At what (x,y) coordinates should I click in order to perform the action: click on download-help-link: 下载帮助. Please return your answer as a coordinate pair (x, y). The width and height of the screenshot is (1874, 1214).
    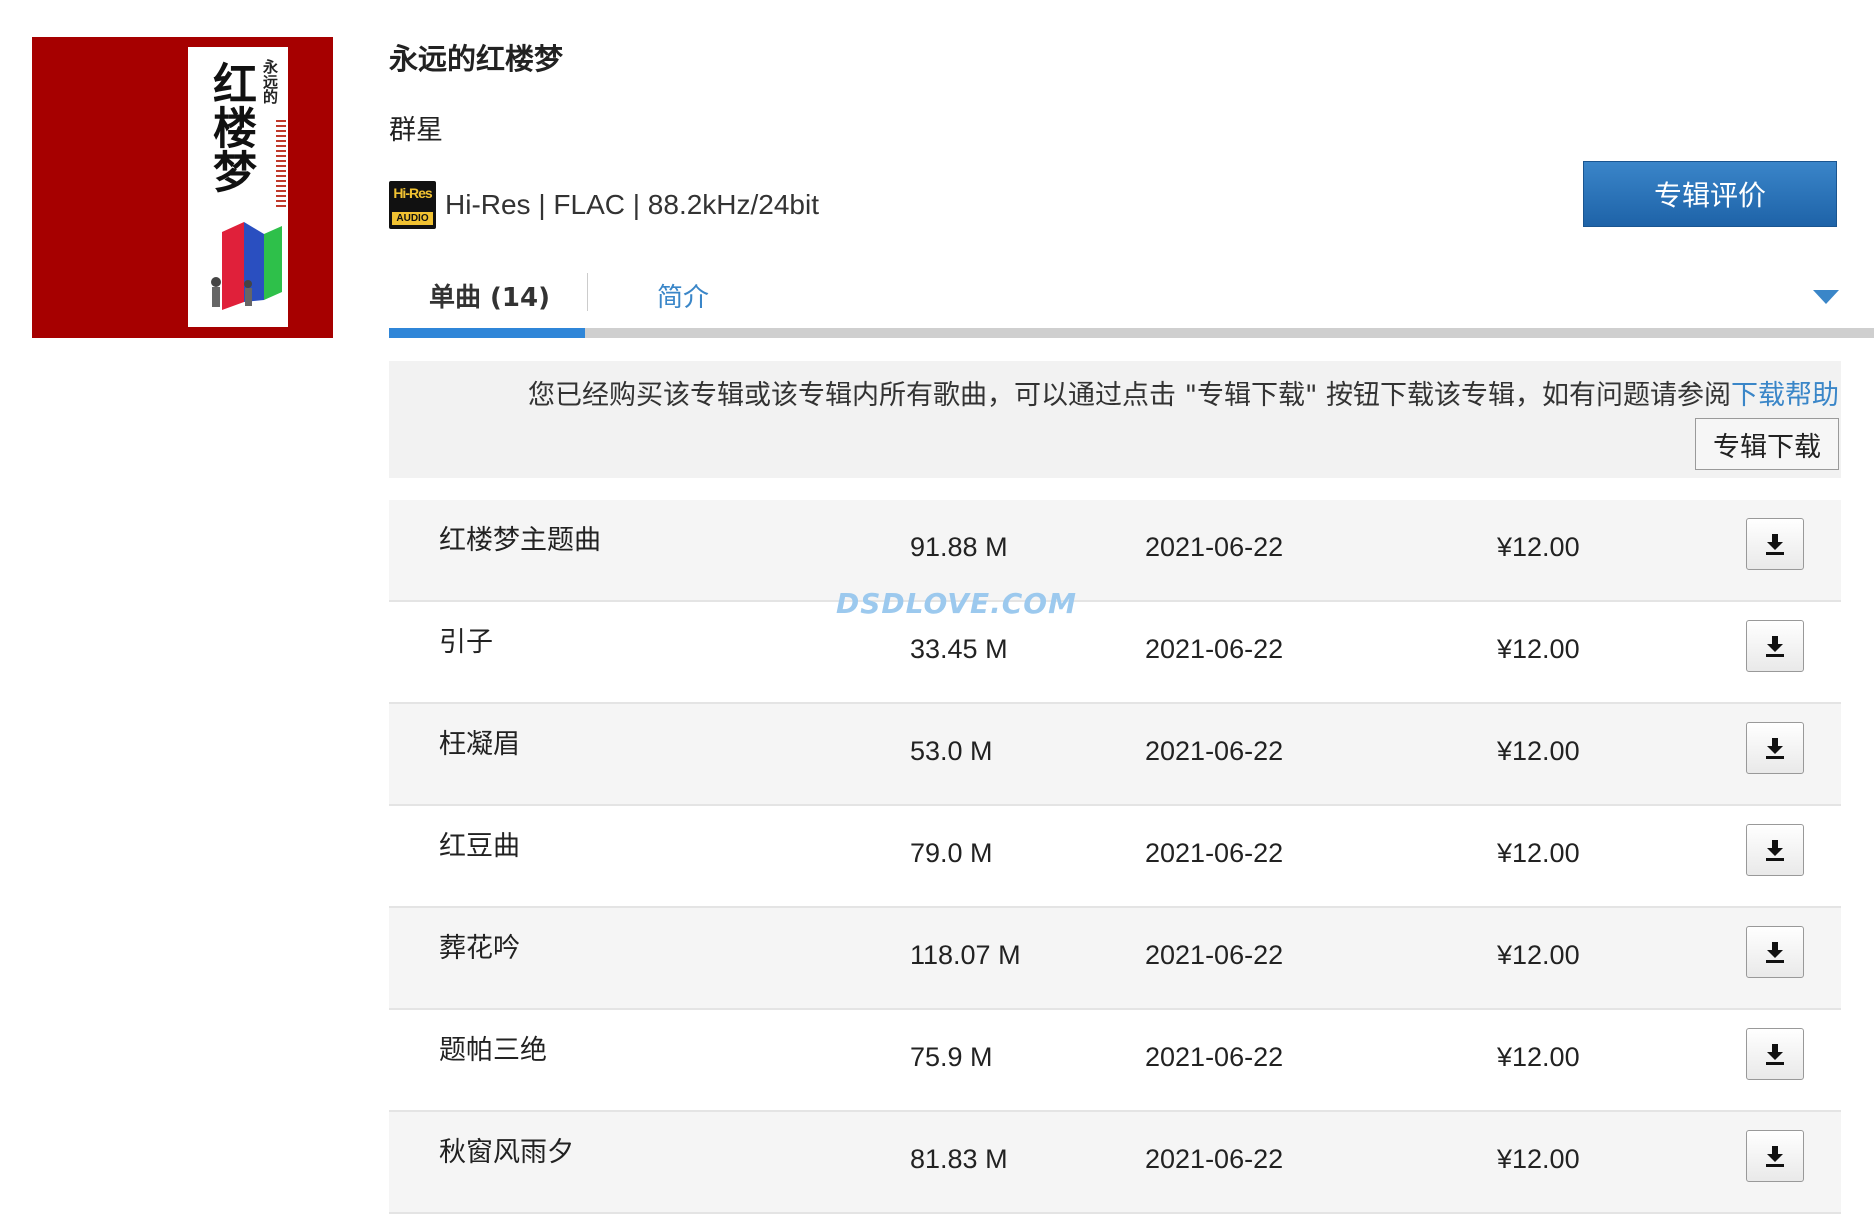
    Looking at the image, I should click on (1785, 395).